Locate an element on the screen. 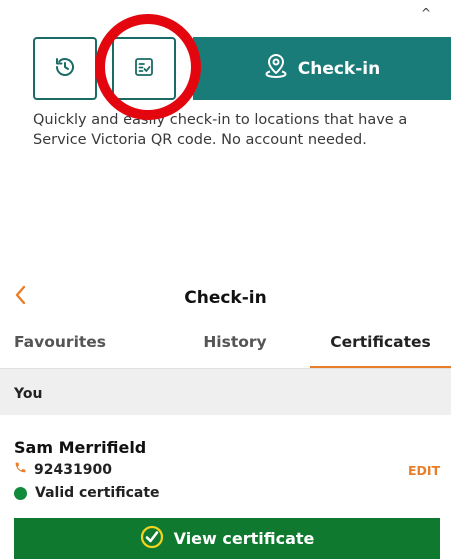  phone-icon is located at coordinates (24, 469).